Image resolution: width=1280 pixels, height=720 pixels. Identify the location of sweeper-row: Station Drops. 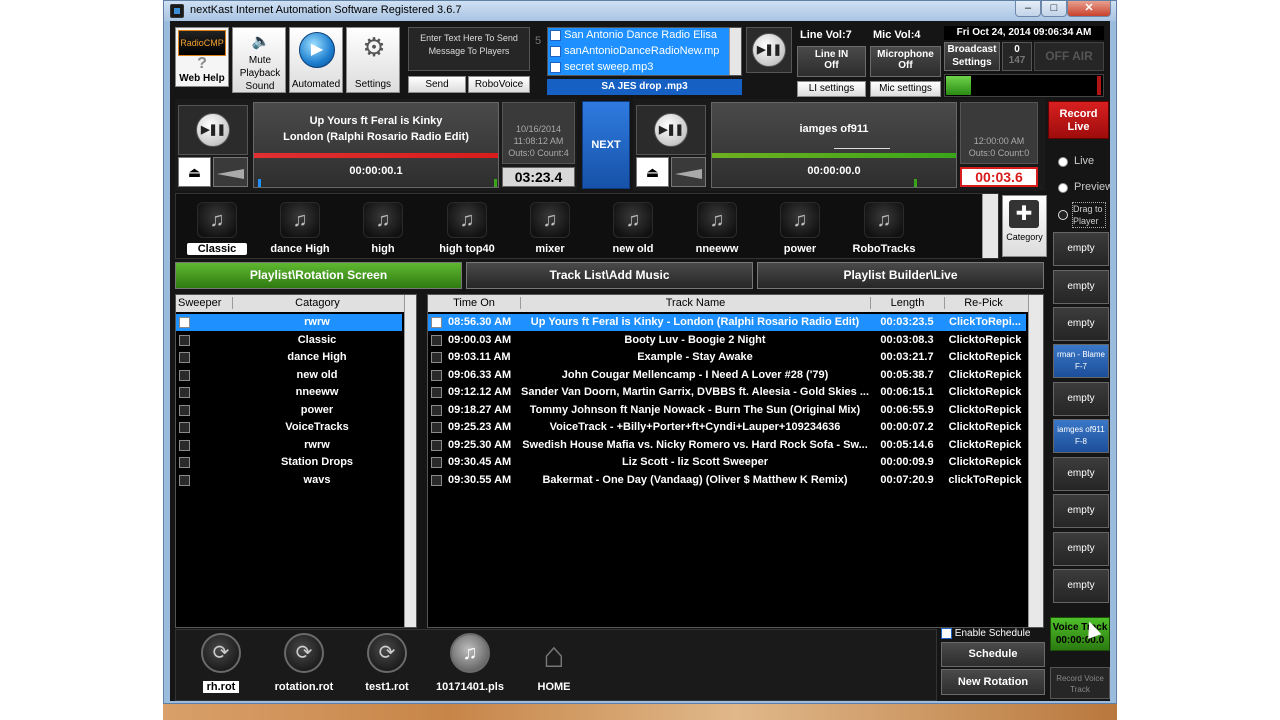
(289, 462).